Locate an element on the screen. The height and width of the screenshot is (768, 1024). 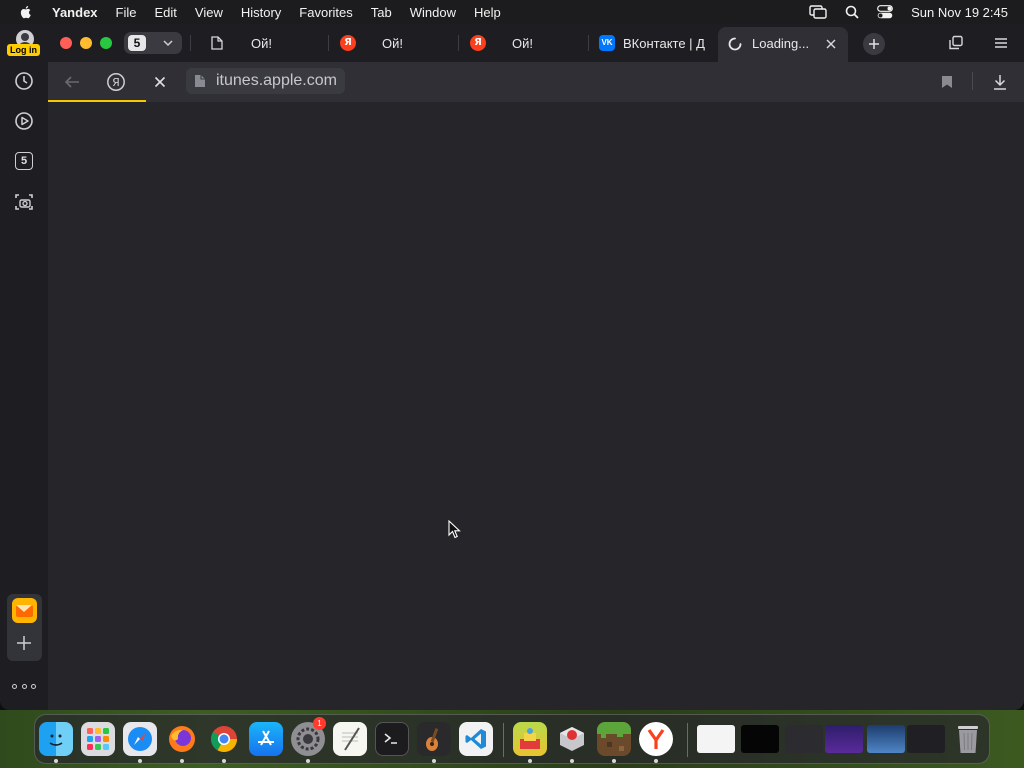
media-button is located at coordinates (24, 121).